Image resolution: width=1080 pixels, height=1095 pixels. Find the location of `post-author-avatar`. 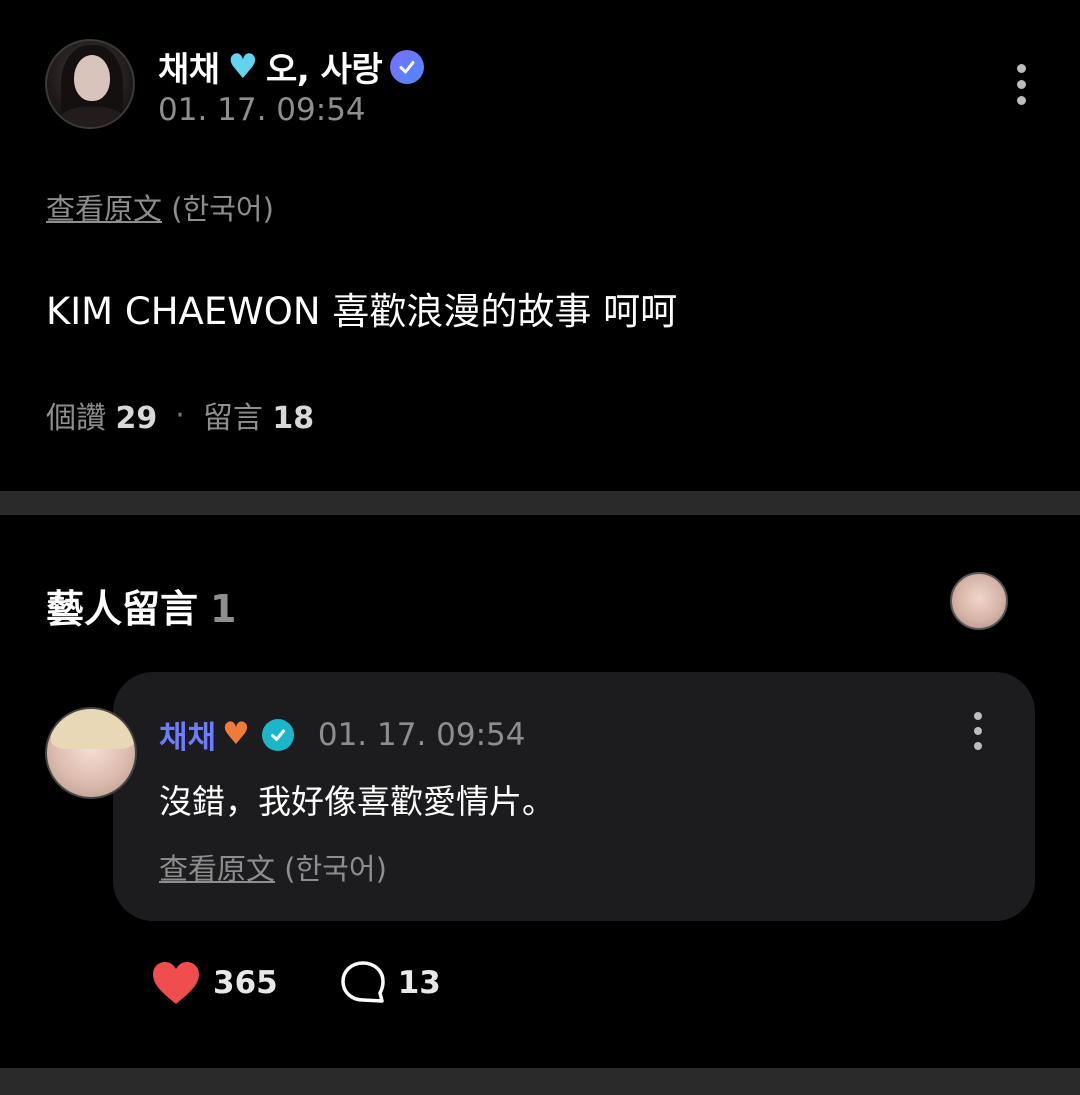

post-author-avatar is located at coordinates (90, 84).